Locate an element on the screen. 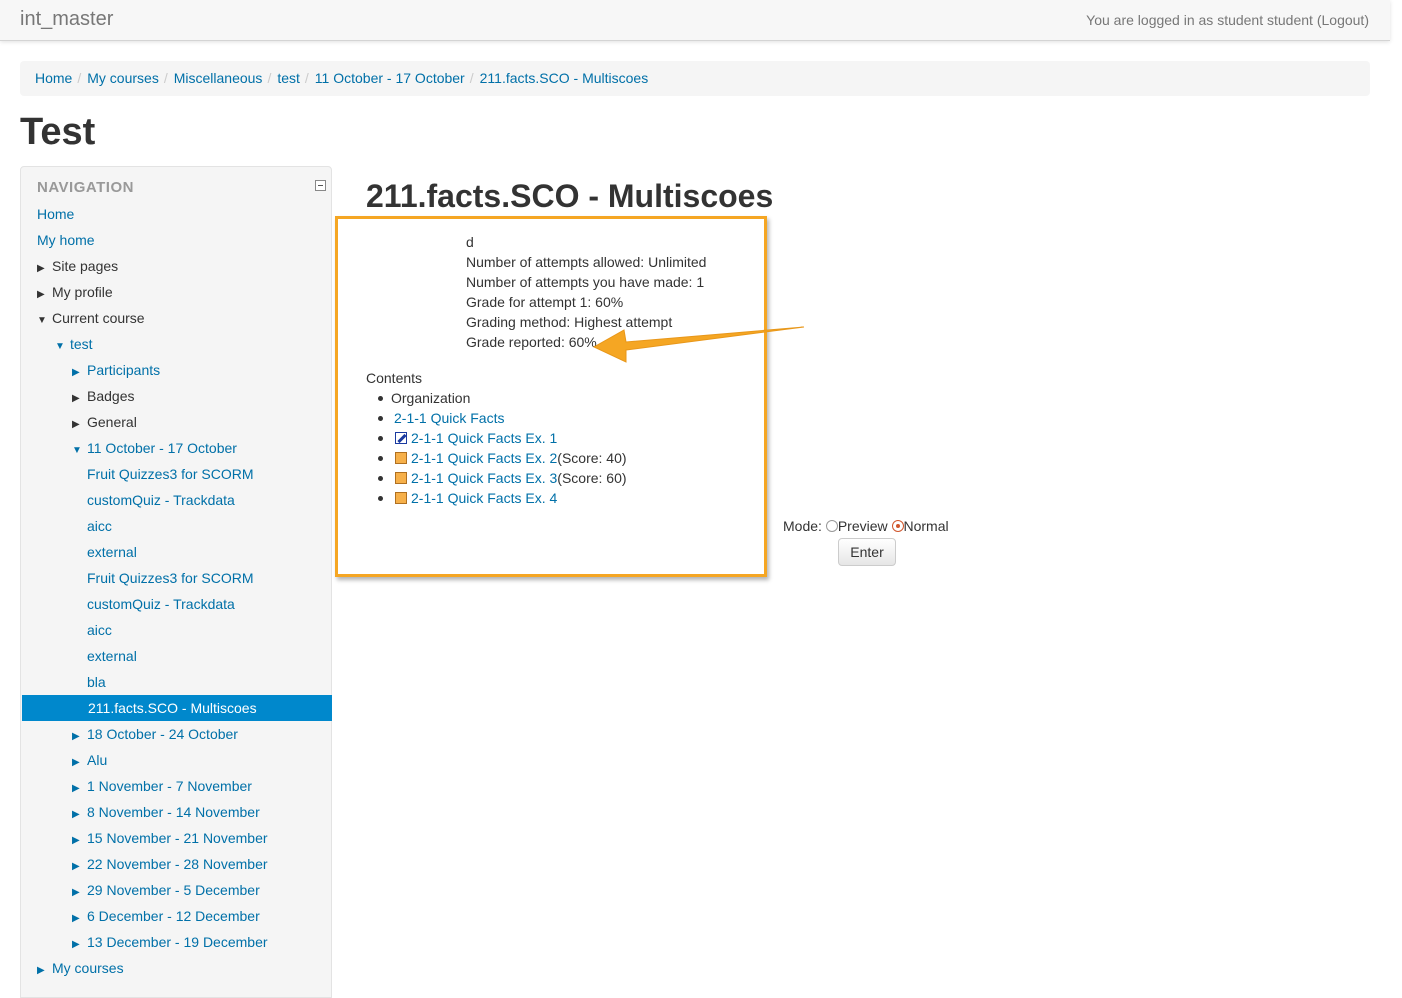  nav-item-label: Site pages is located at coordinates (85, 266).